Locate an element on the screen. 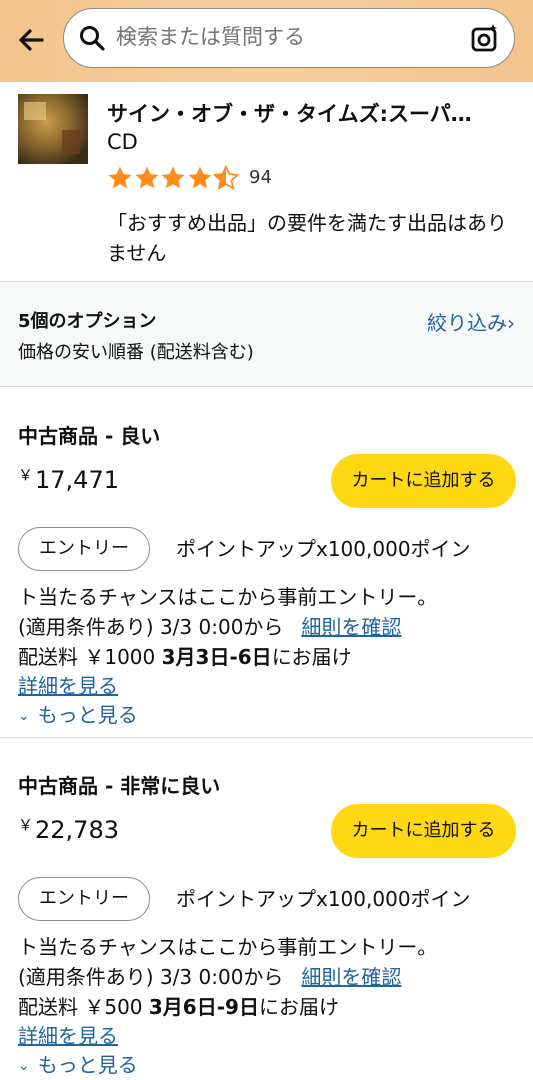 The image size is (533, 1080). offer-condition: 中古商品 - 良い is located at coordinates (89, 436).